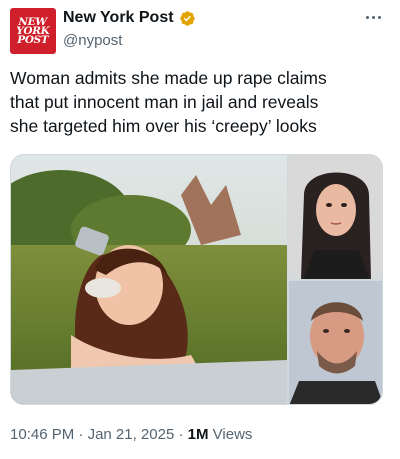 The image size is (400, 459). Describe the element at coordinates (335, 342) in the screenshot. I see `man-mugshot-photo` at that location.